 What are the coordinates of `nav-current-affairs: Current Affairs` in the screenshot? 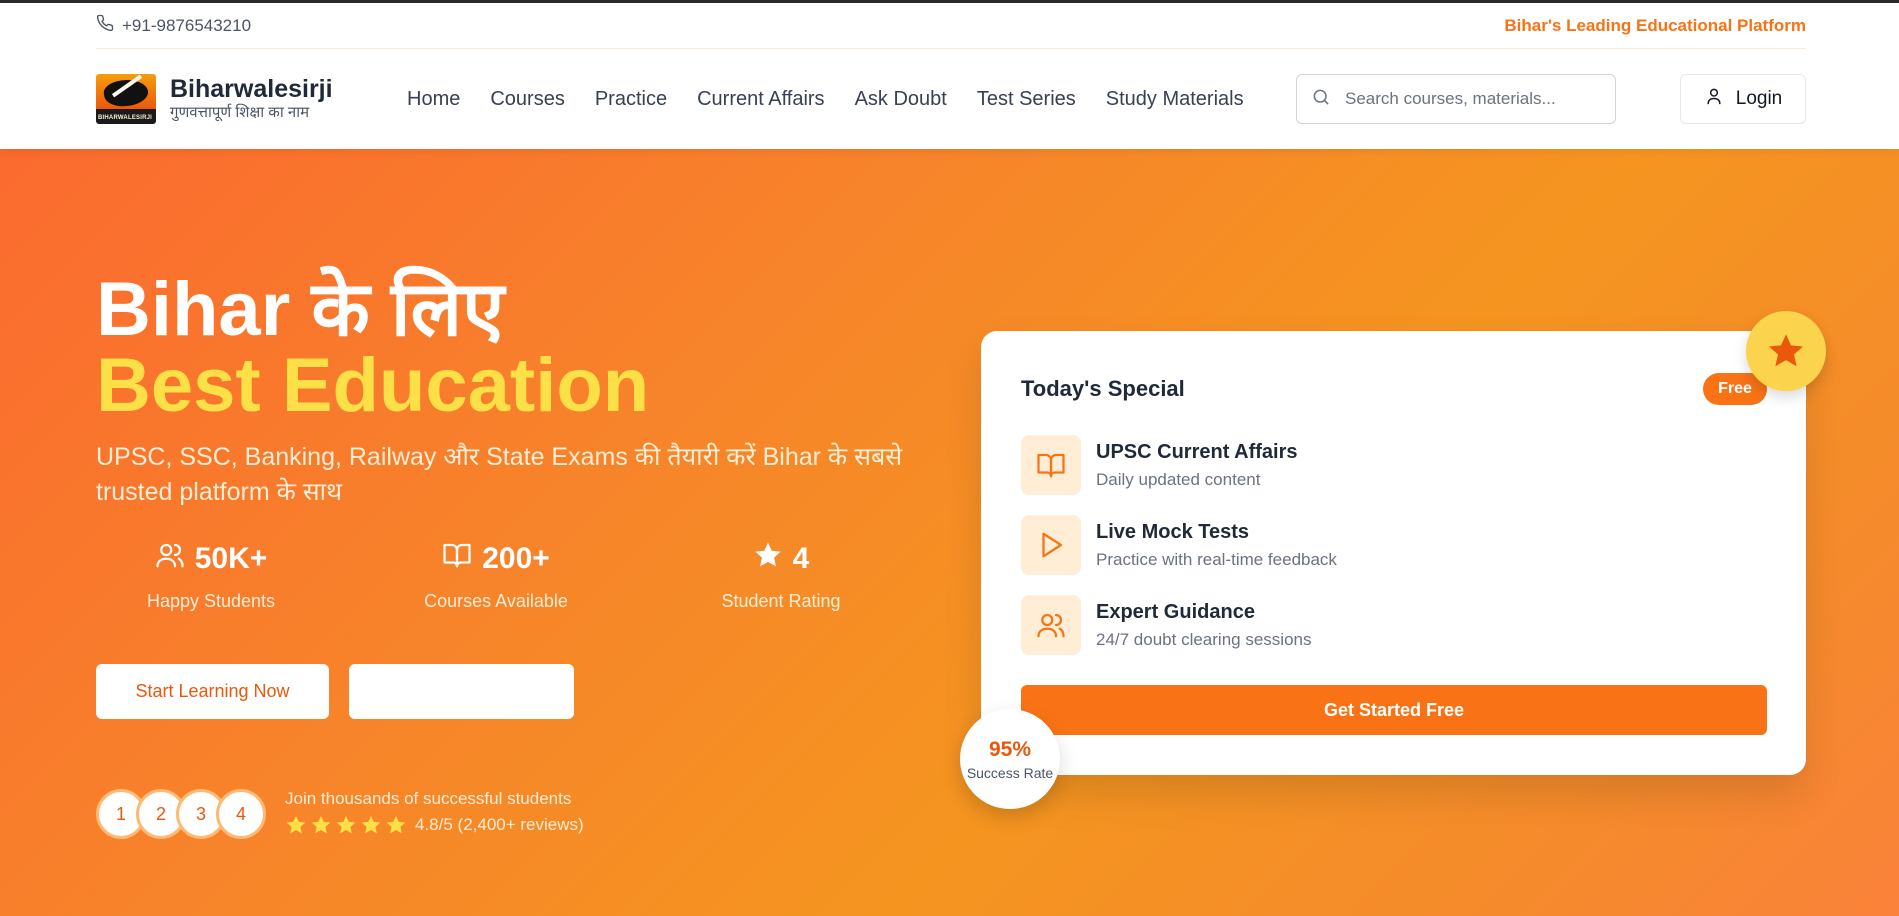 It's located at (760, 99).